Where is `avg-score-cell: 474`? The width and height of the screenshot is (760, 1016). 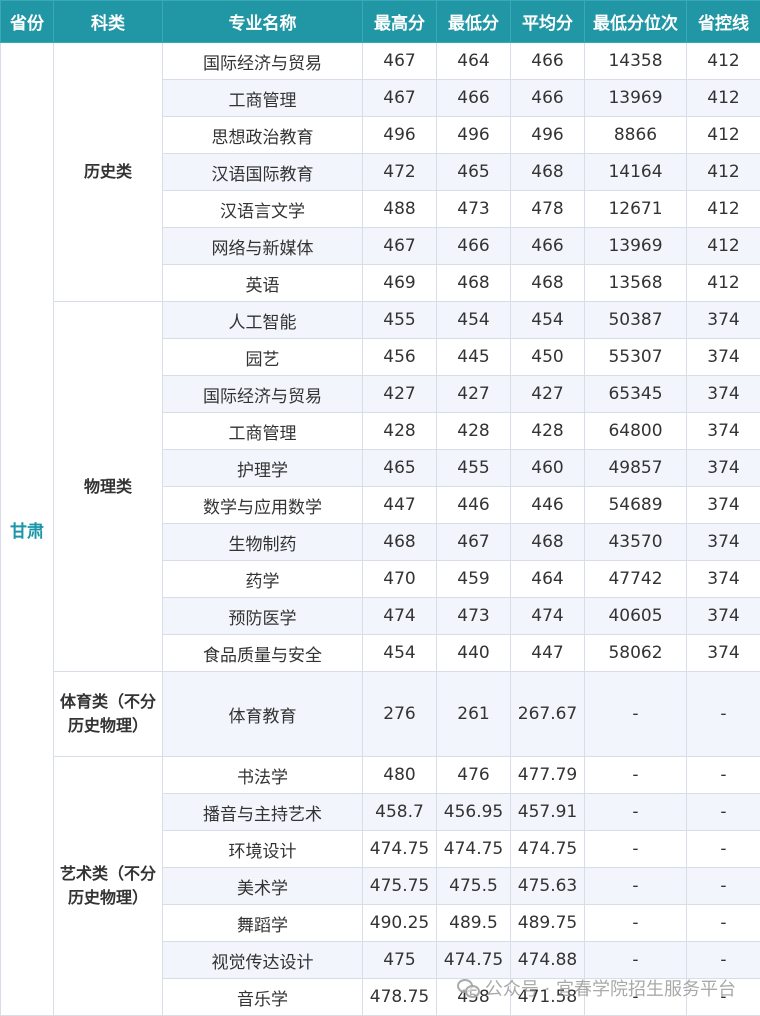 avg-score-cell: 474 is located at coordinates (548, 616).